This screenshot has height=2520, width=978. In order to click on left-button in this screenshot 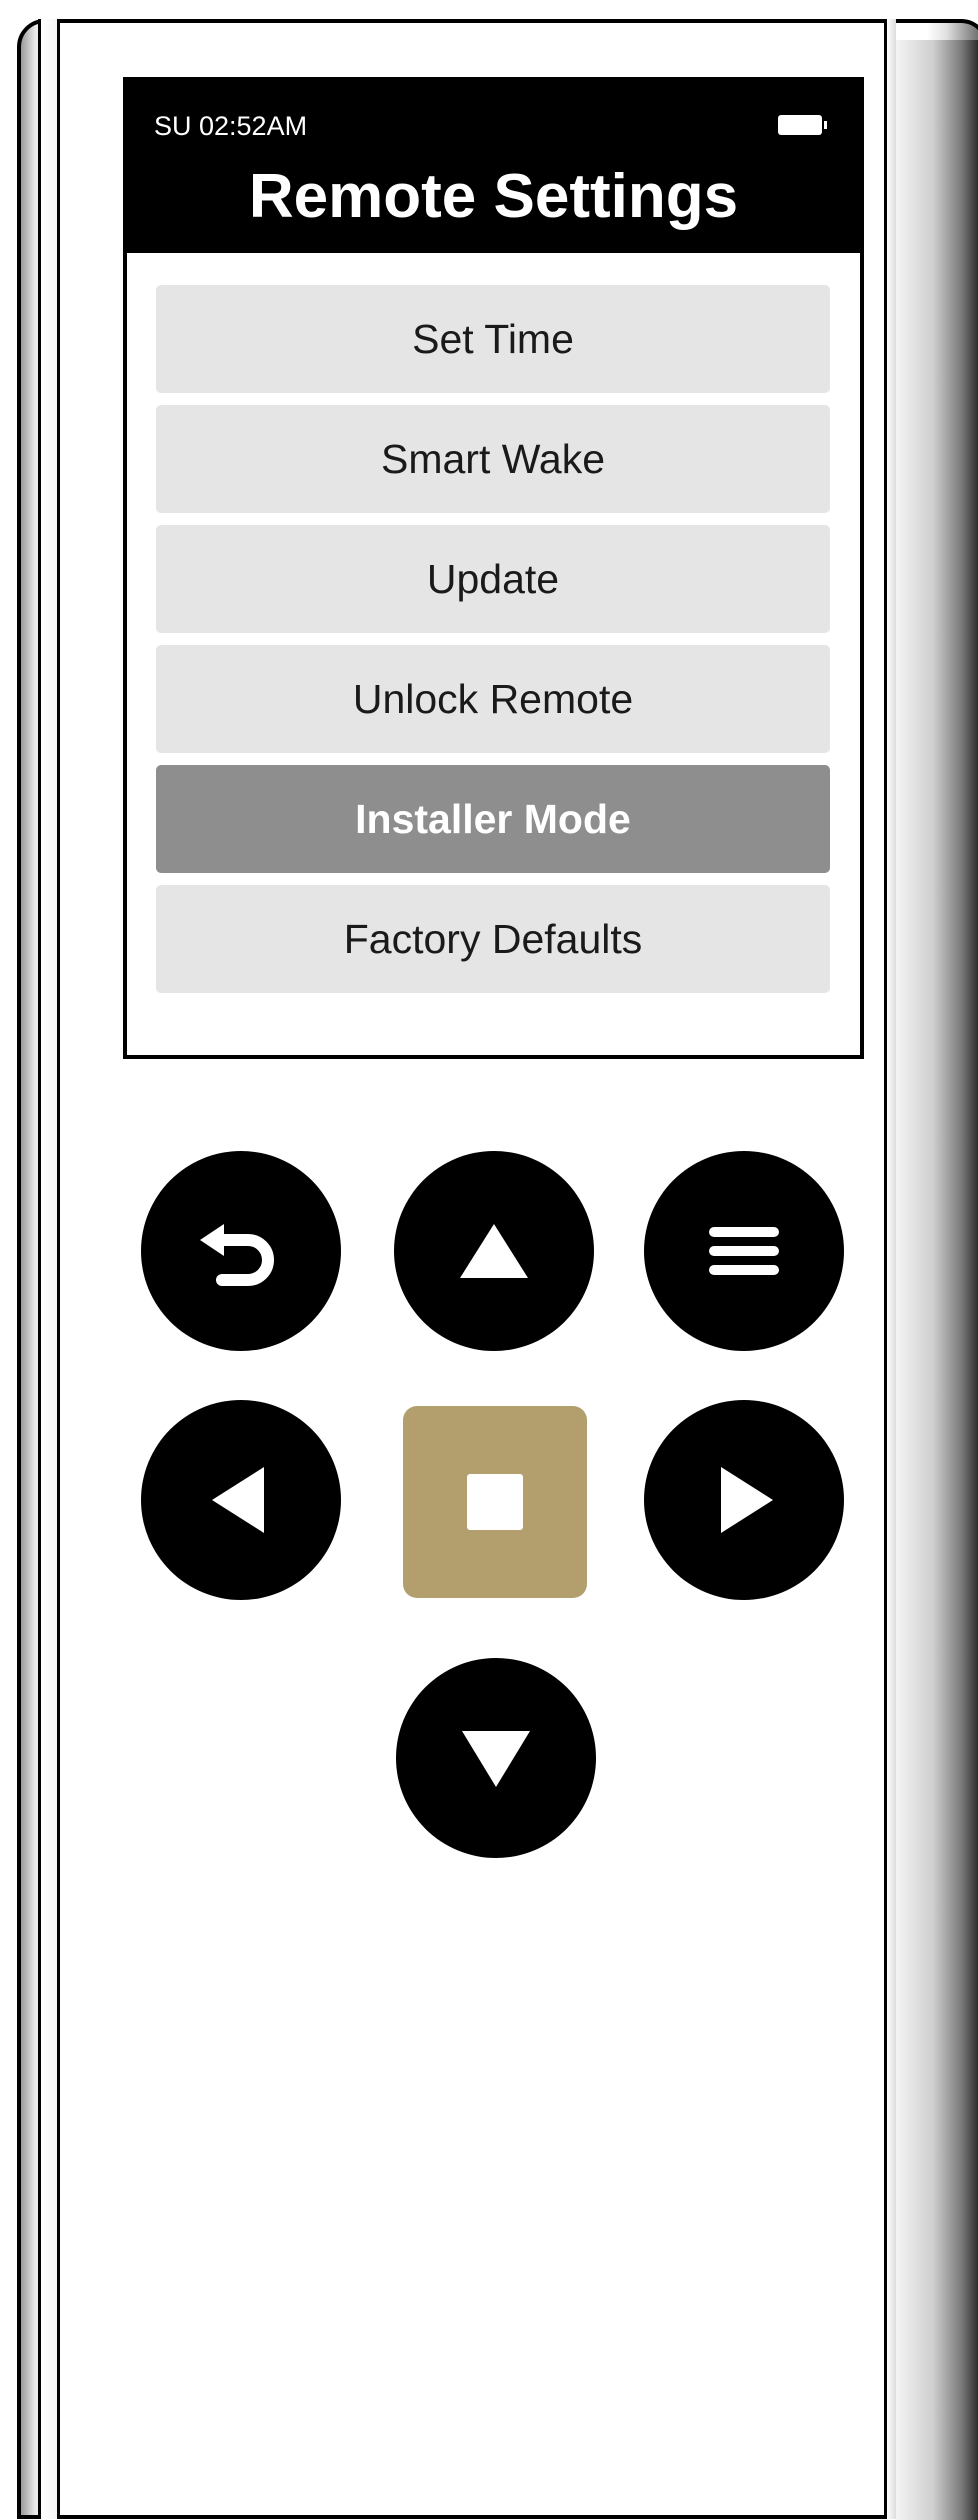, I will do `click(241, 1500)`.